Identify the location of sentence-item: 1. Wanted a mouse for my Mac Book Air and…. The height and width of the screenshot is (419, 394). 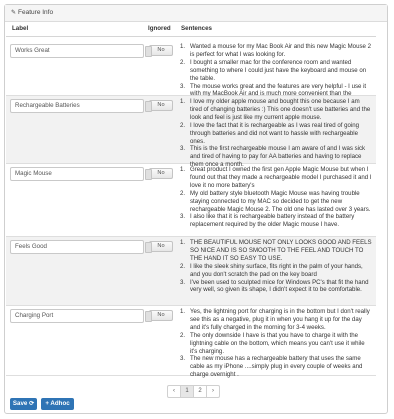
(276, 51).